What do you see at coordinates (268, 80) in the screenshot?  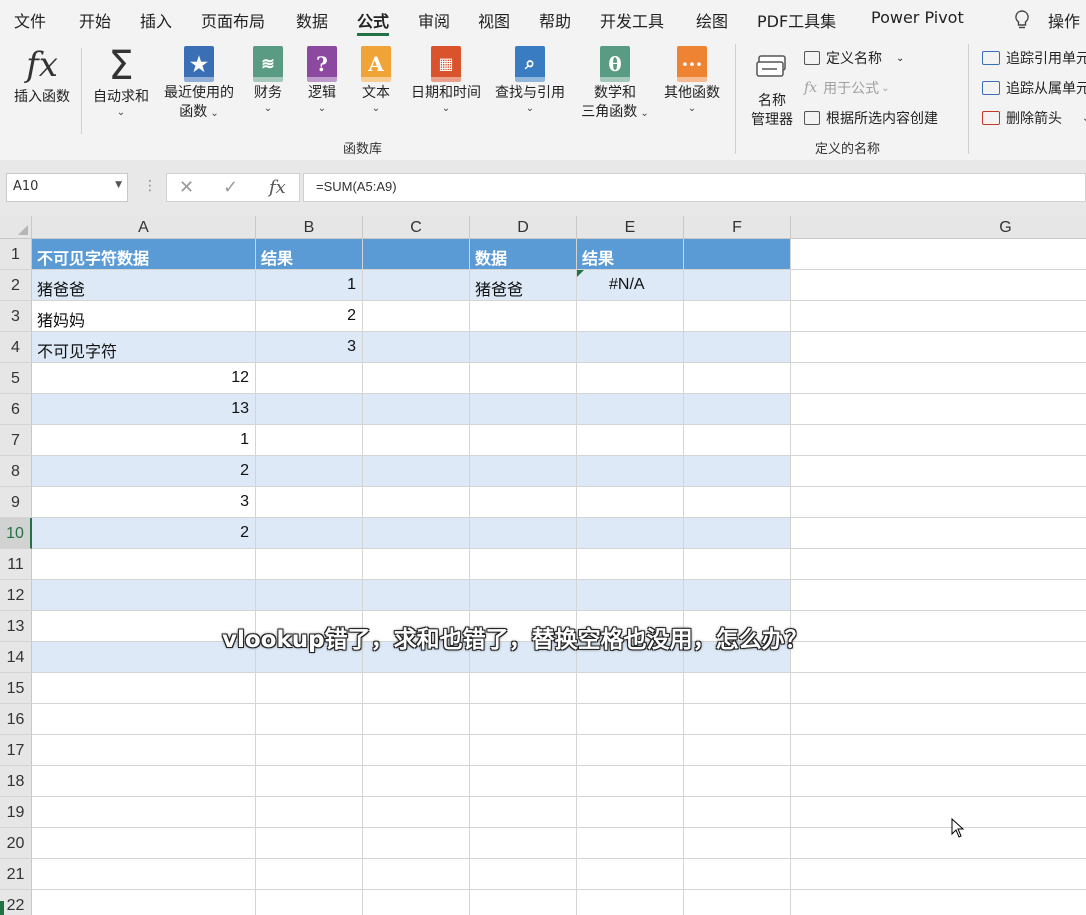 I see `financial-button: ≋ 财务 ⌄` at bounding box center [268, 80].